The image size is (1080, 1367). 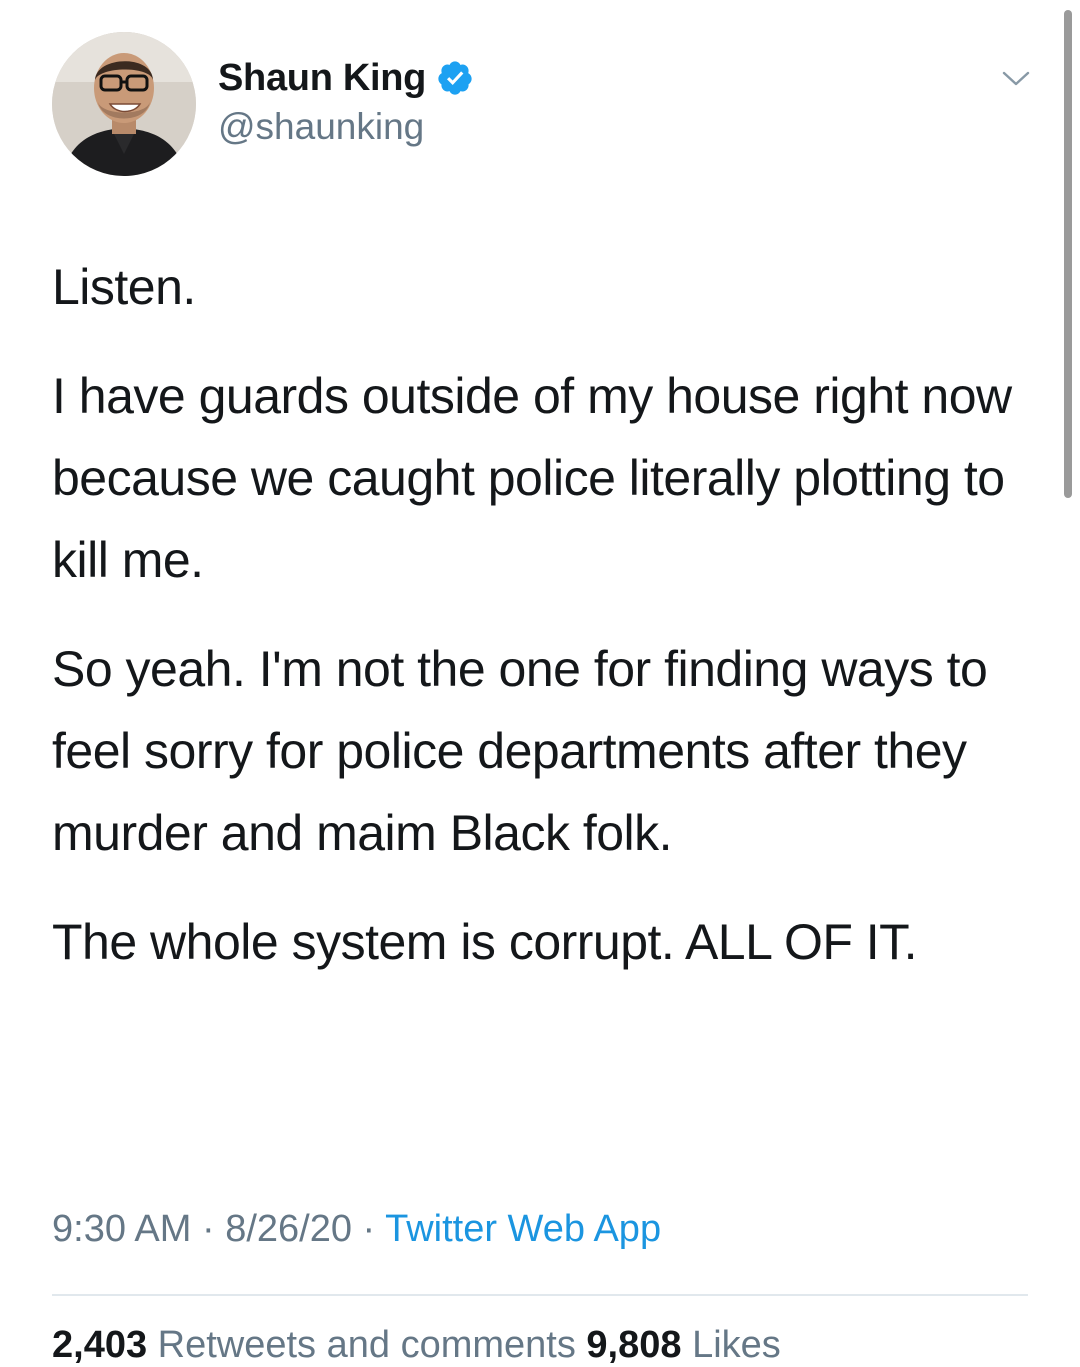 What do you see at coordinates (633, 1345) in the screenshot?
I see `likes-count: 9,808` at bounding box center [633, 1345].